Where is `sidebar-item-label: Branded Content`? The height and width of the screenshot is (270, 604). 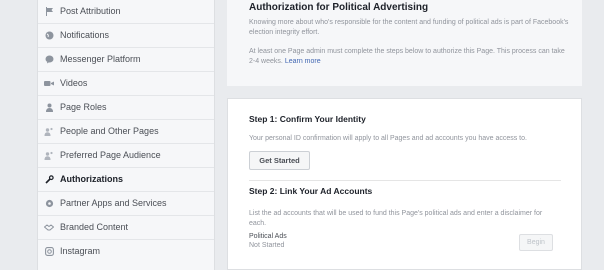 sidebar-item-label: Branded Content is located at coordinates (94, 227).